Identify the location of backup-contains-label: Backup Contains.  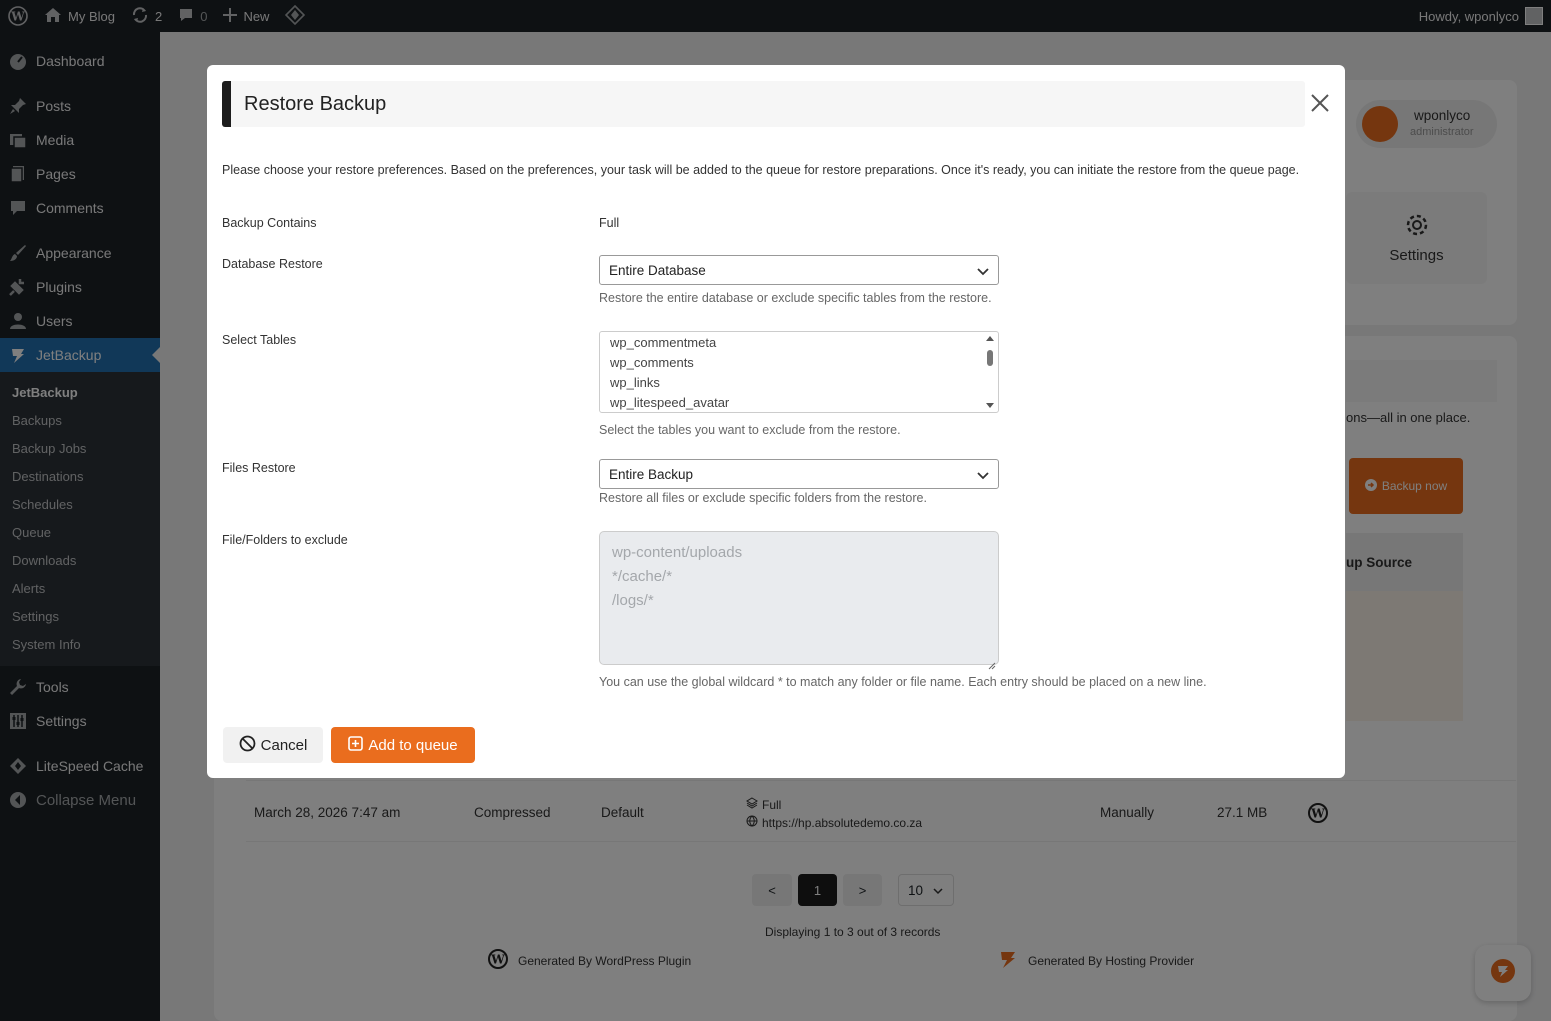
(269, 223).